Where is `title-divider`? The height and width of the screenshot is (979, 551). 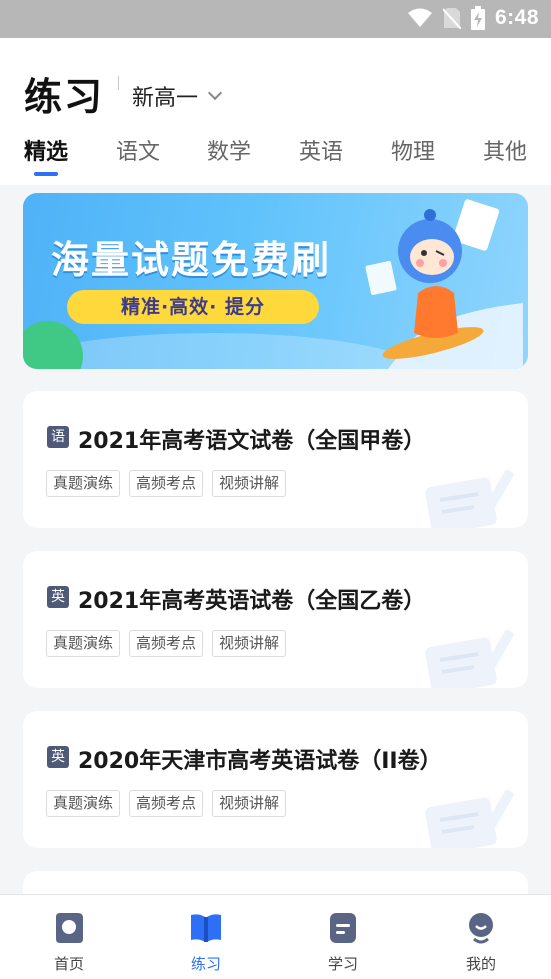
title-divider is located at coordinates (118, 83).